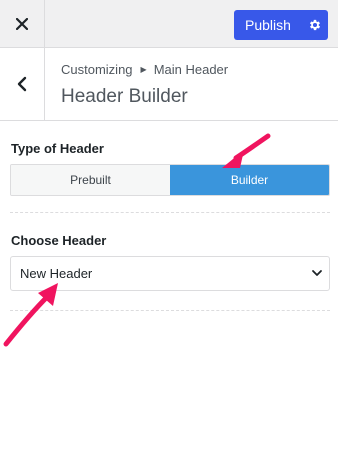  I want to click on publish-settings-button, so click(315, 25).